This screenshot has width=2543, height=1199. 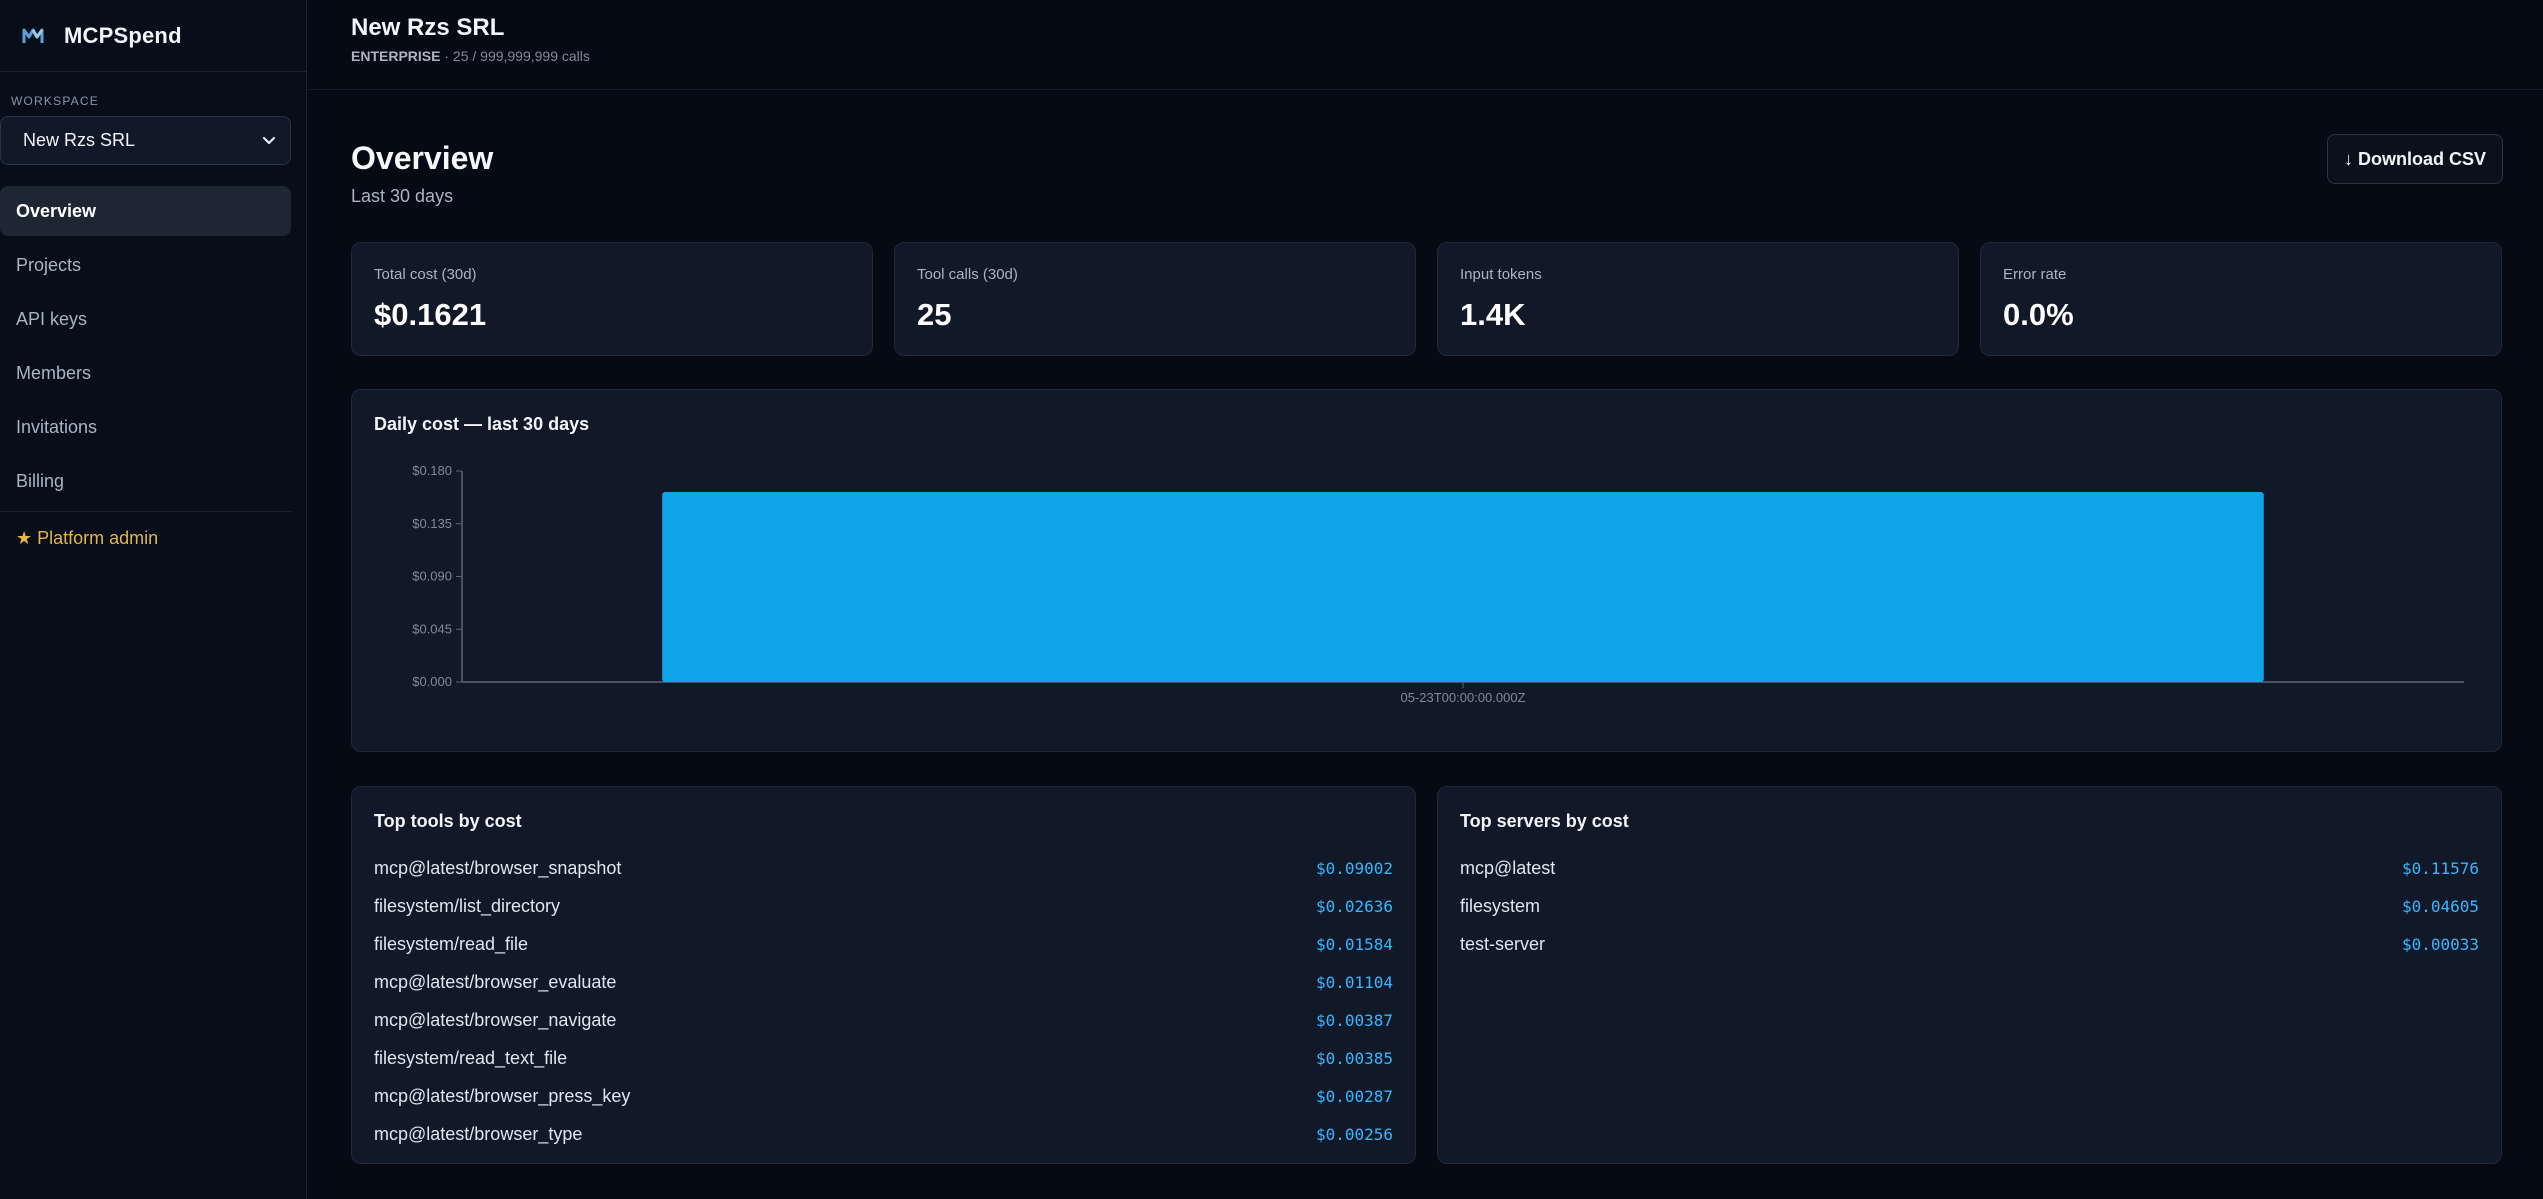 I want to click on brand: MCPSpend, so click(x=153, y=36).